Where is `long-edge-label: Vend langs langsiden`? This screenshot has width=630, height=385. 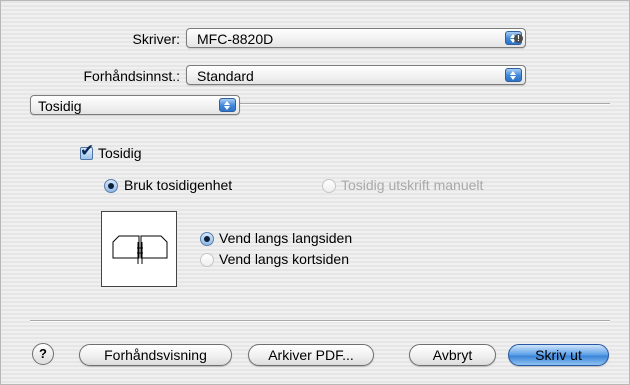 long-edge-label: Vend langs langsiden is located at coordinates (286, 238).